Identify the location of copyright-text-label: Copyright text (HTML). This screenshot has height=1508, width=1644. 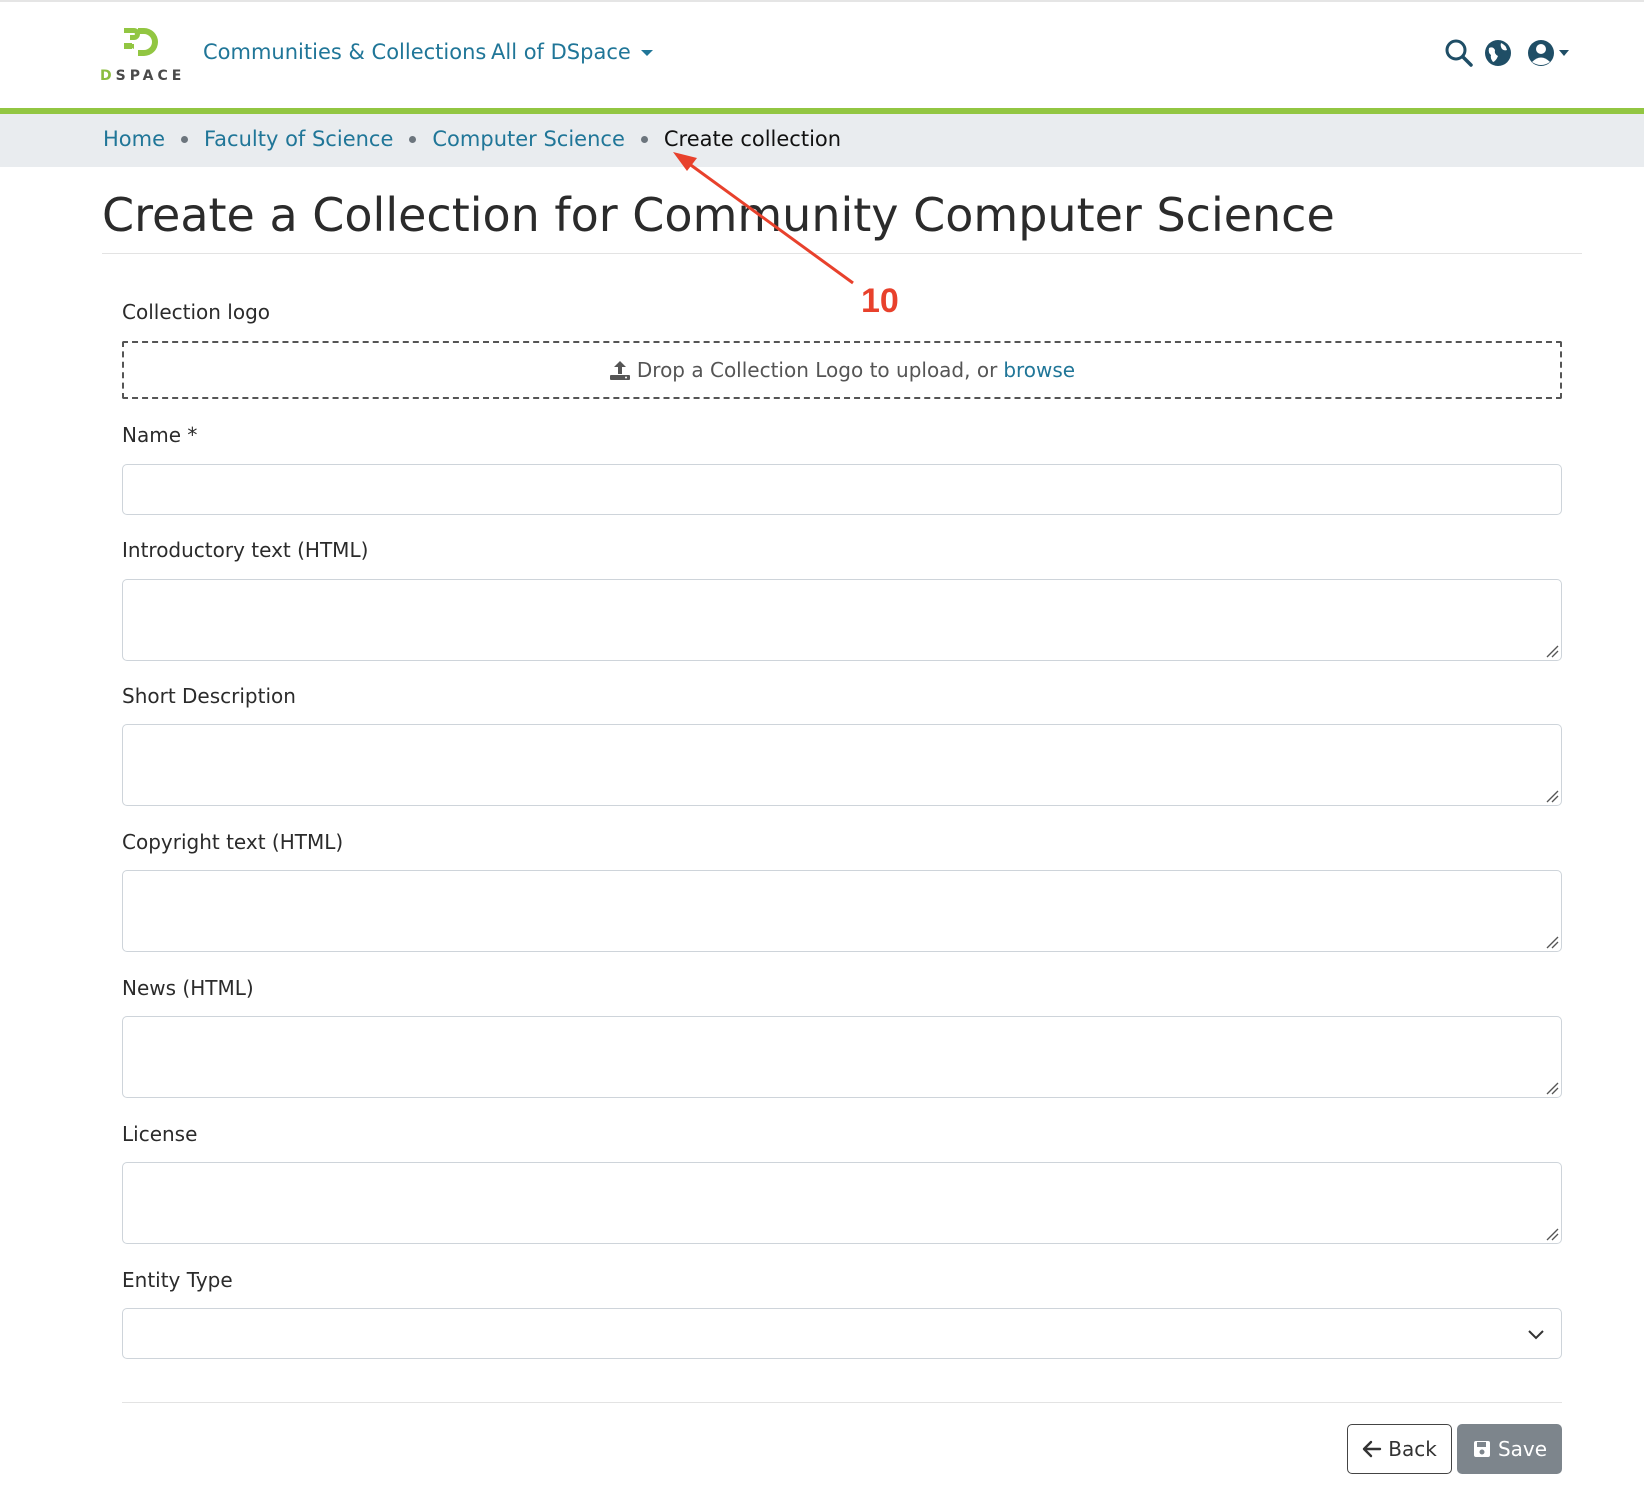
(233, 842).